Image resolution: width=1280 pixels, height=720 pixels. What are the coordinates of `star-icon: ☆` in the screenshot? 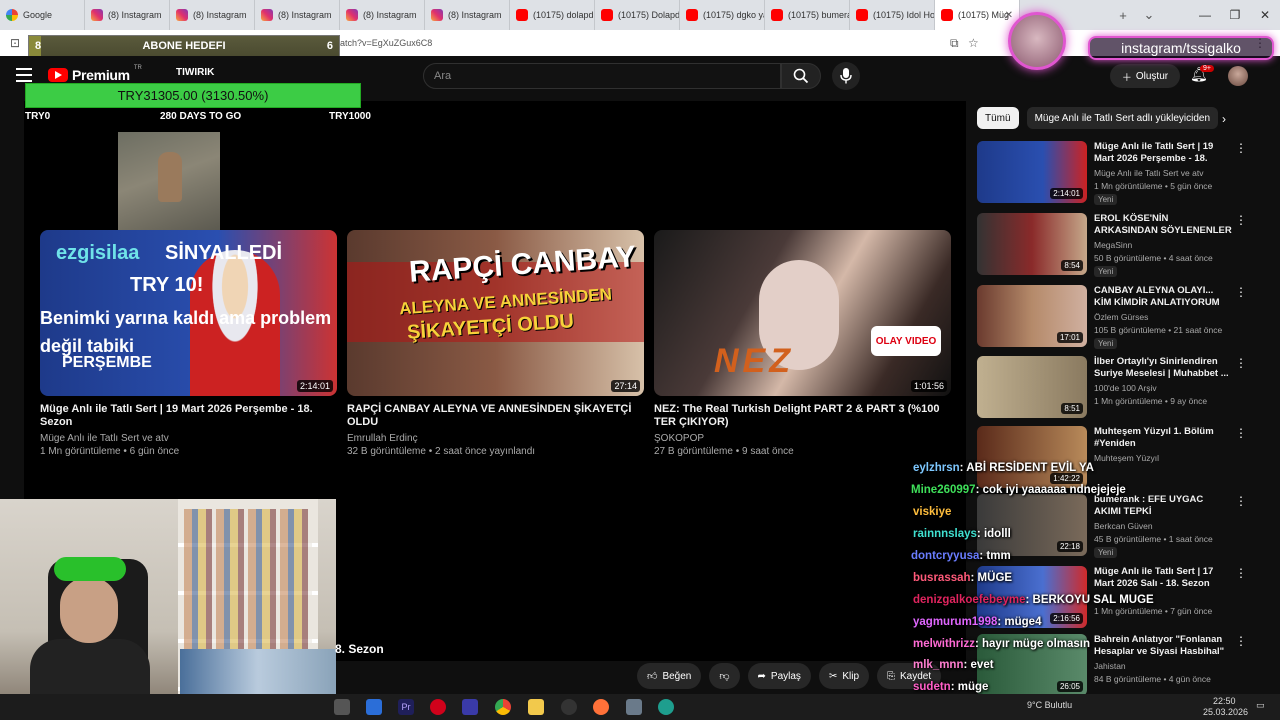 It's located at (973, 43).